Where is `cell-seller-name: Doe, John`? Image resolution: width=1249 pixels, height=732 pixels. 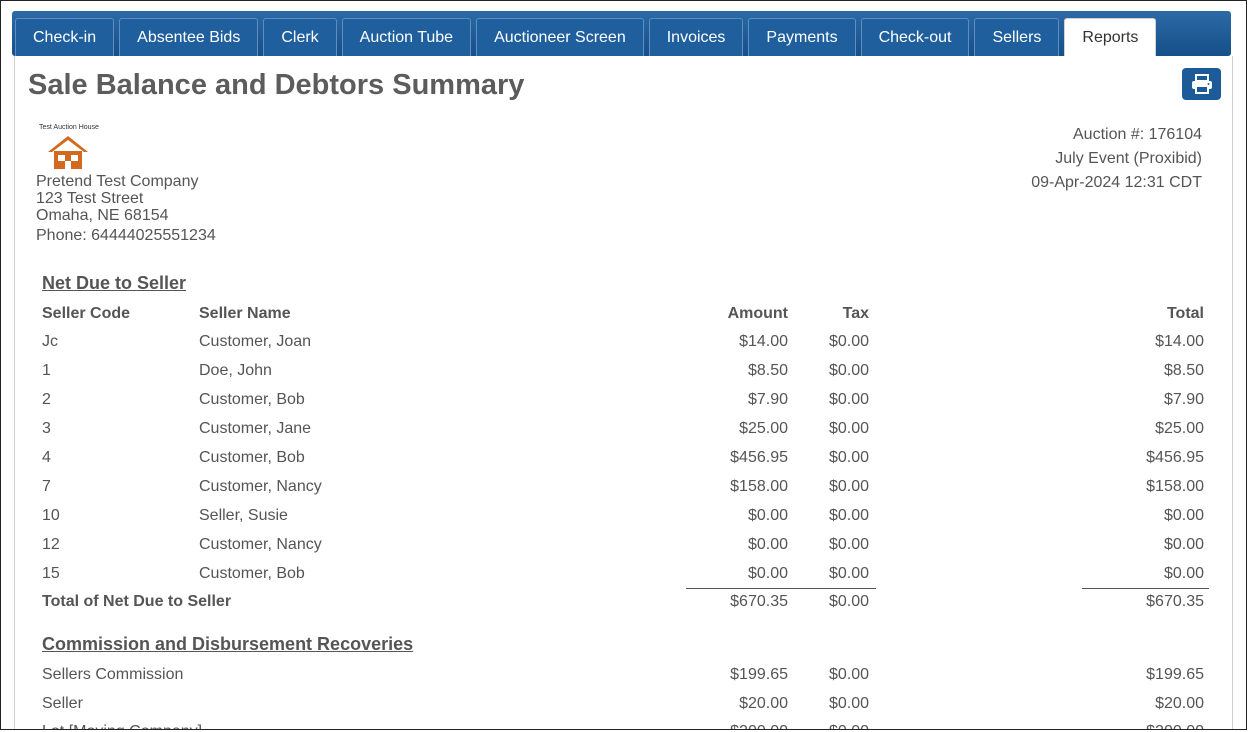 cell-seller-name: Doe, John is located at coordinates (235, 370).